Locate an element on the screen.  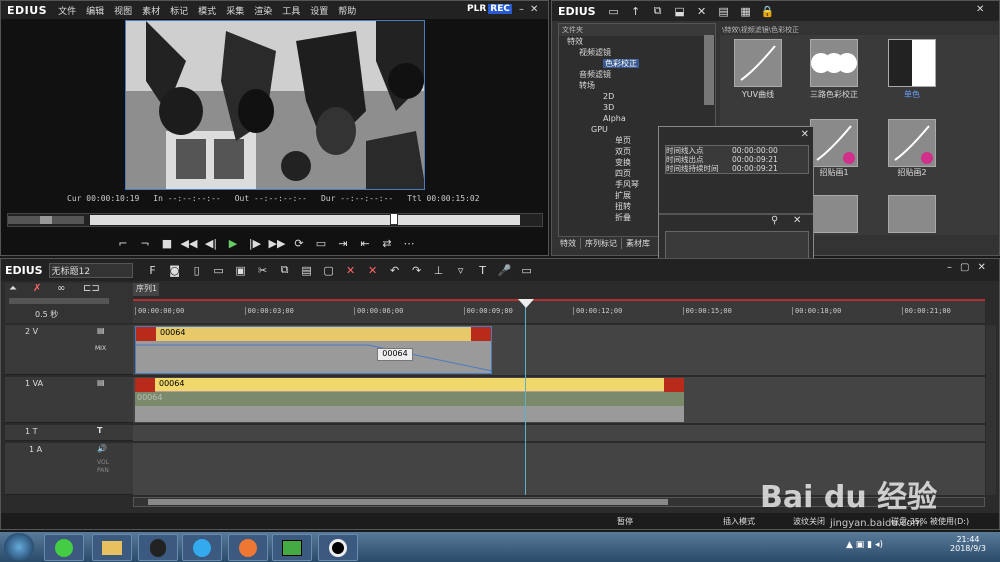
mic-icon: 🎤 is located at coordinates (505, 270).